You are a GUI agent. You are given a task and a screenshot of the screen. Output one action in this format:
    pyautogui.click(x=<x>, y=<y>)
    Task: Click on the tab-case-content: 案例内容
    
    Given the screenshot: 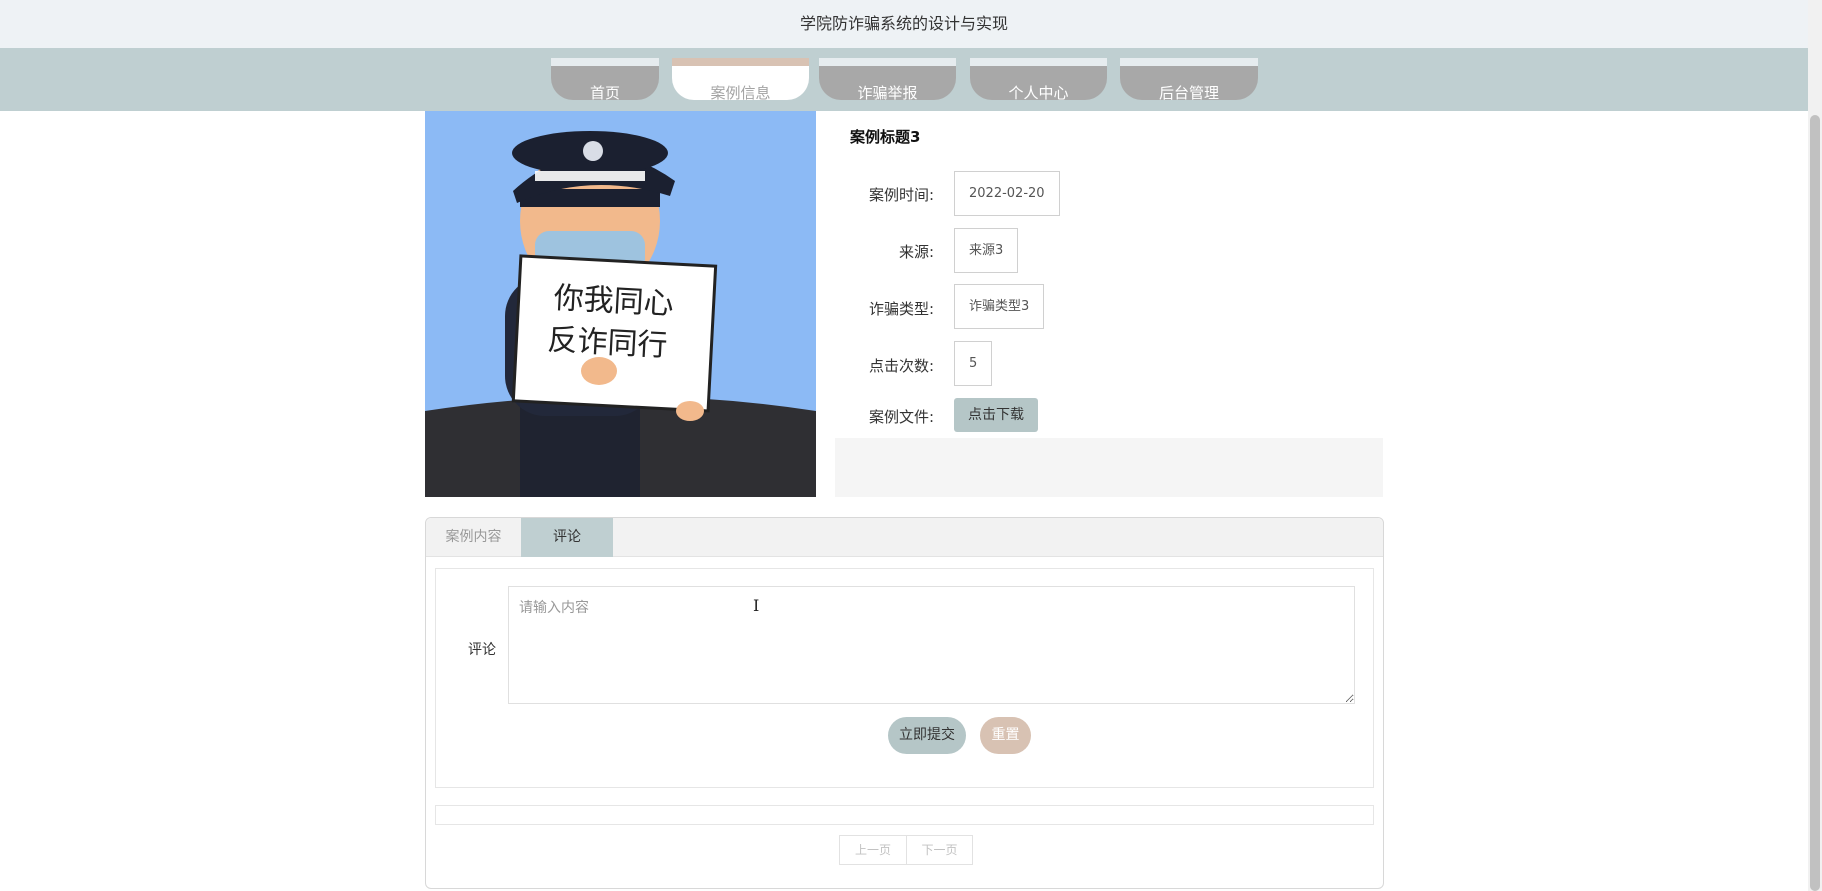 What is the action you would take?
    pyautogui.click(x=473, y=537)
    